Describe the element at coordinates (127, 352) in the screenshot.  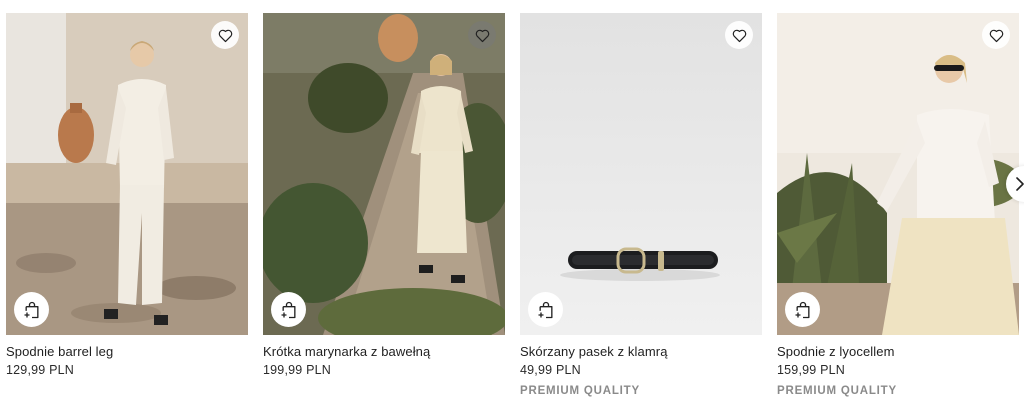
I see `product-name: Spodnie barrel leg` at that location.